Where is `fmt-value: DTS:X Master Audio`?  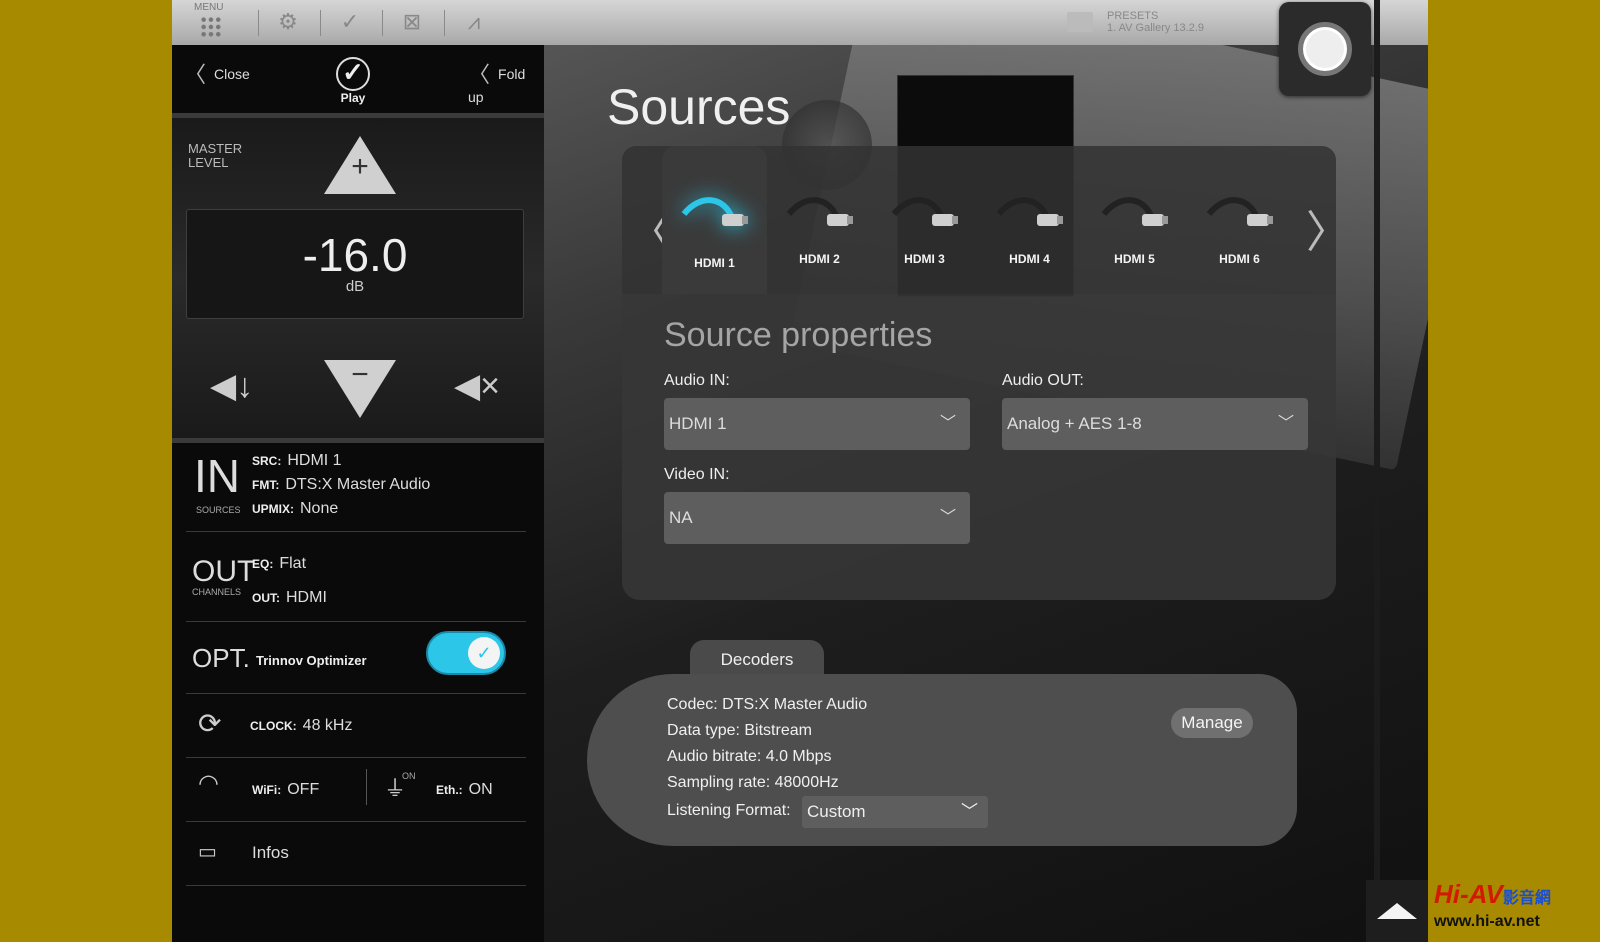 fmt-value: DTS:X Master Audio is located at coordinates (358, 484).